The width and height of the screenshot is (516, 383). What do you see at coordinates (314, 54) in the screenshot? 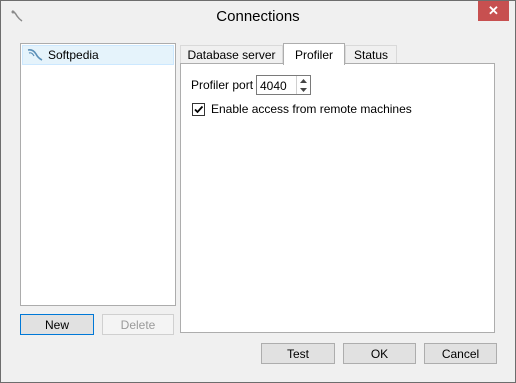
I see `tab-profiler: Profiler` at bounding box center [314, 54].